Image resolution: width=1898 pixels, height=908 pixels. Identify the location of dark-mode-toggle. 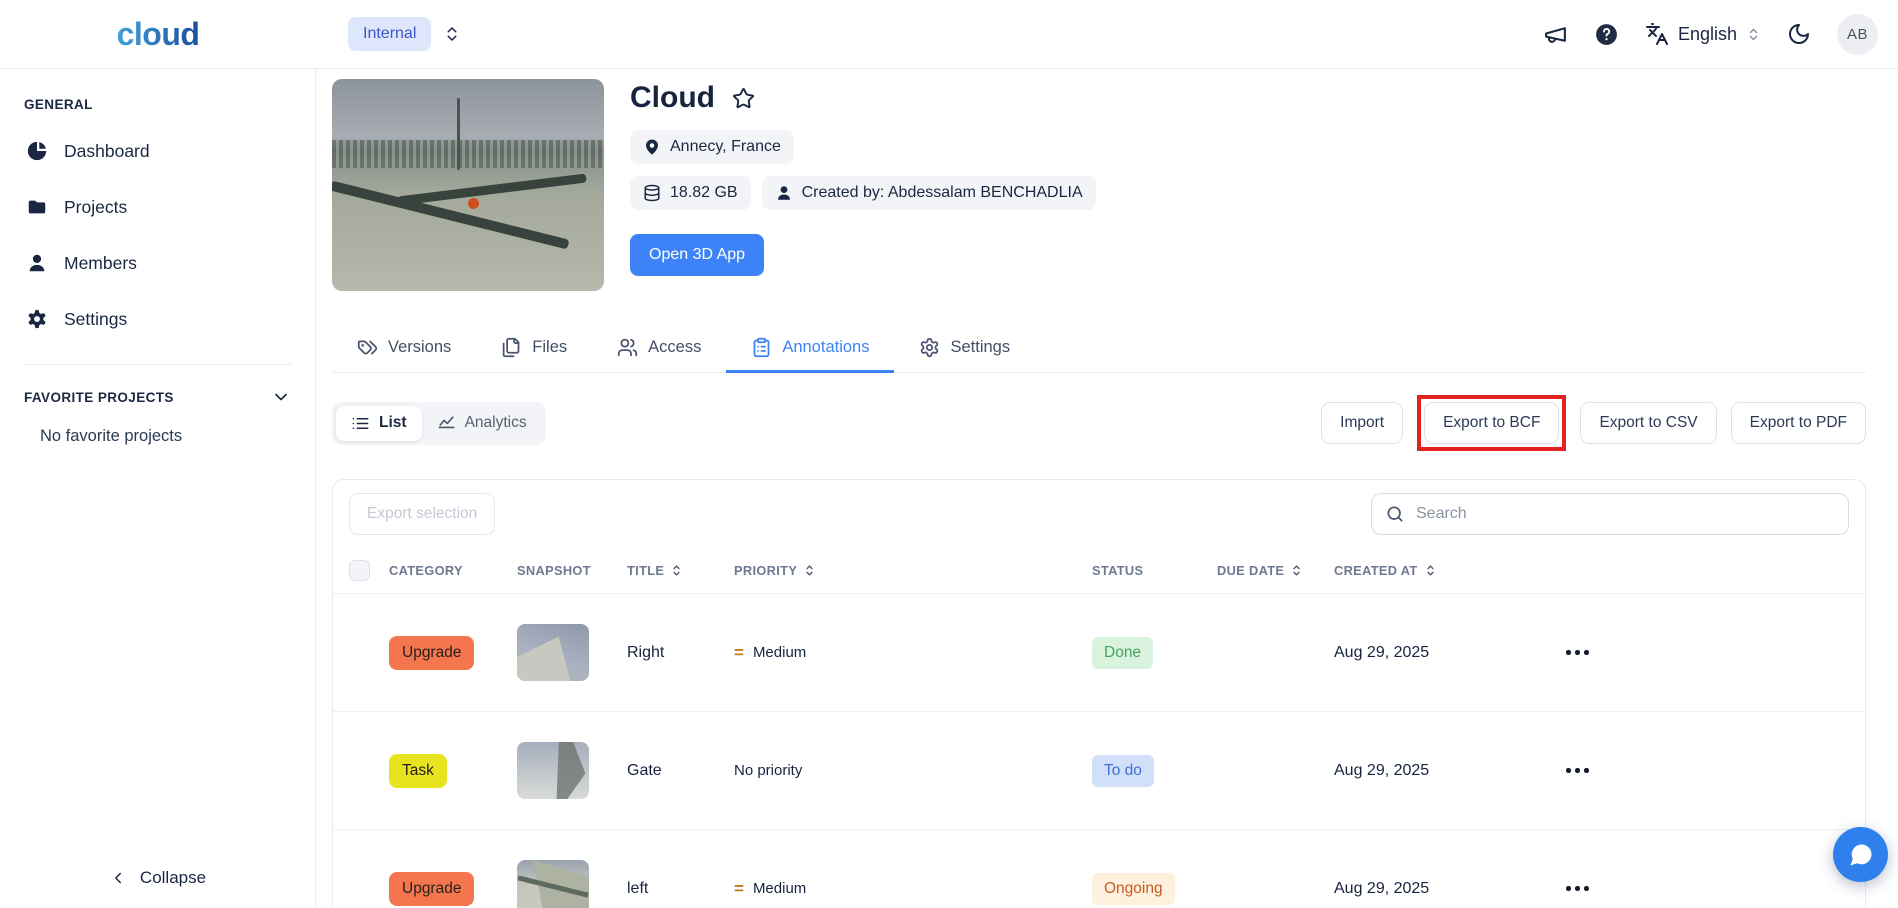
(1799, 34).